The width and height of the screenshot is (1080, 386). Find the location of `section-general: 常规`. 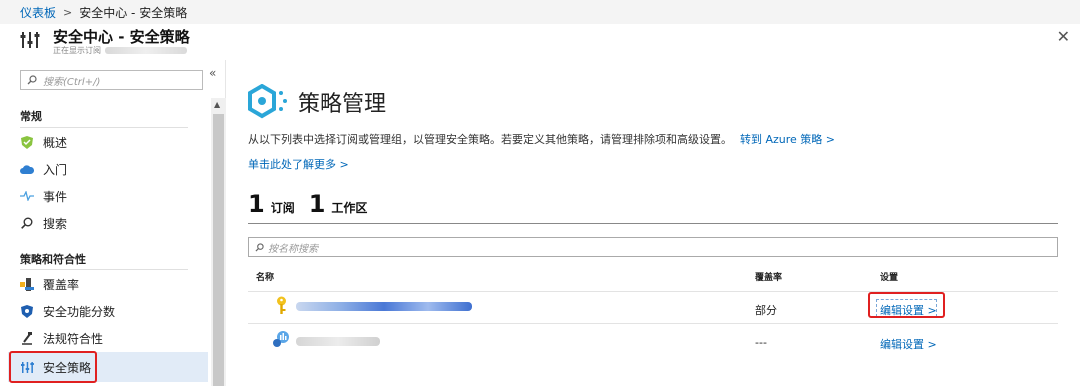

section-general: 常规 is located at coordinates (31, 116).